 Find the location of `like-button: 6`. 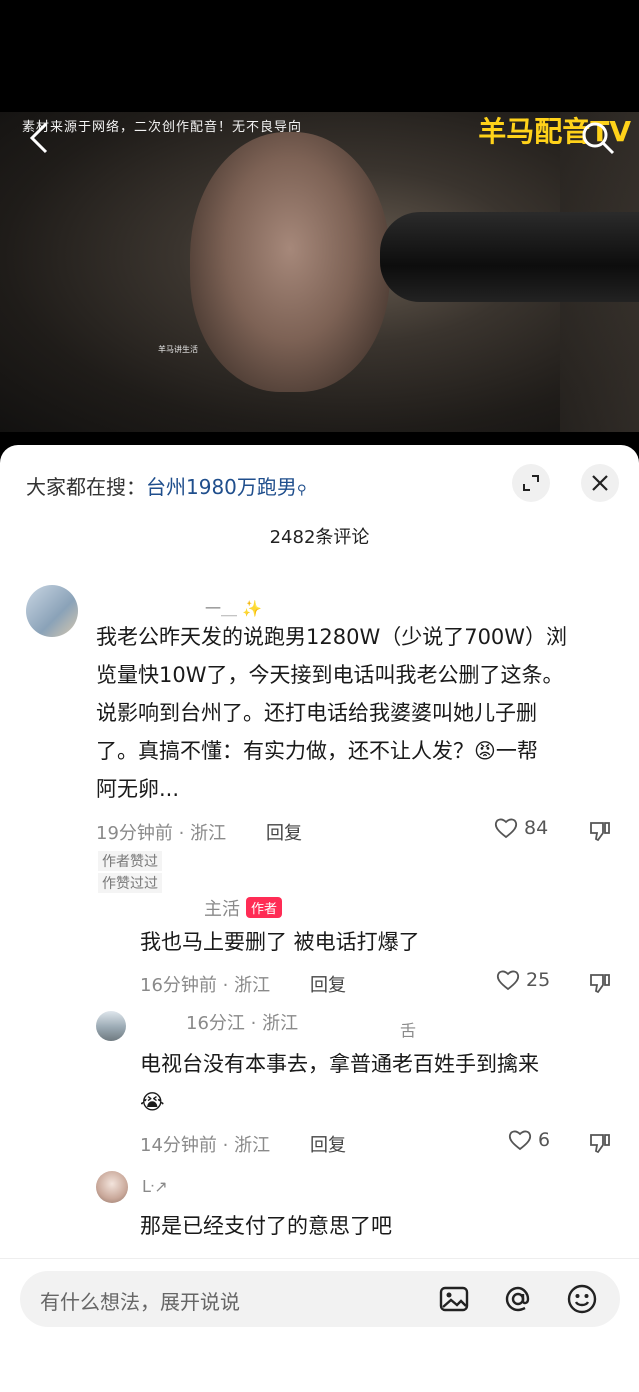

like-button: 6 is located at coordinates (529, 1140).